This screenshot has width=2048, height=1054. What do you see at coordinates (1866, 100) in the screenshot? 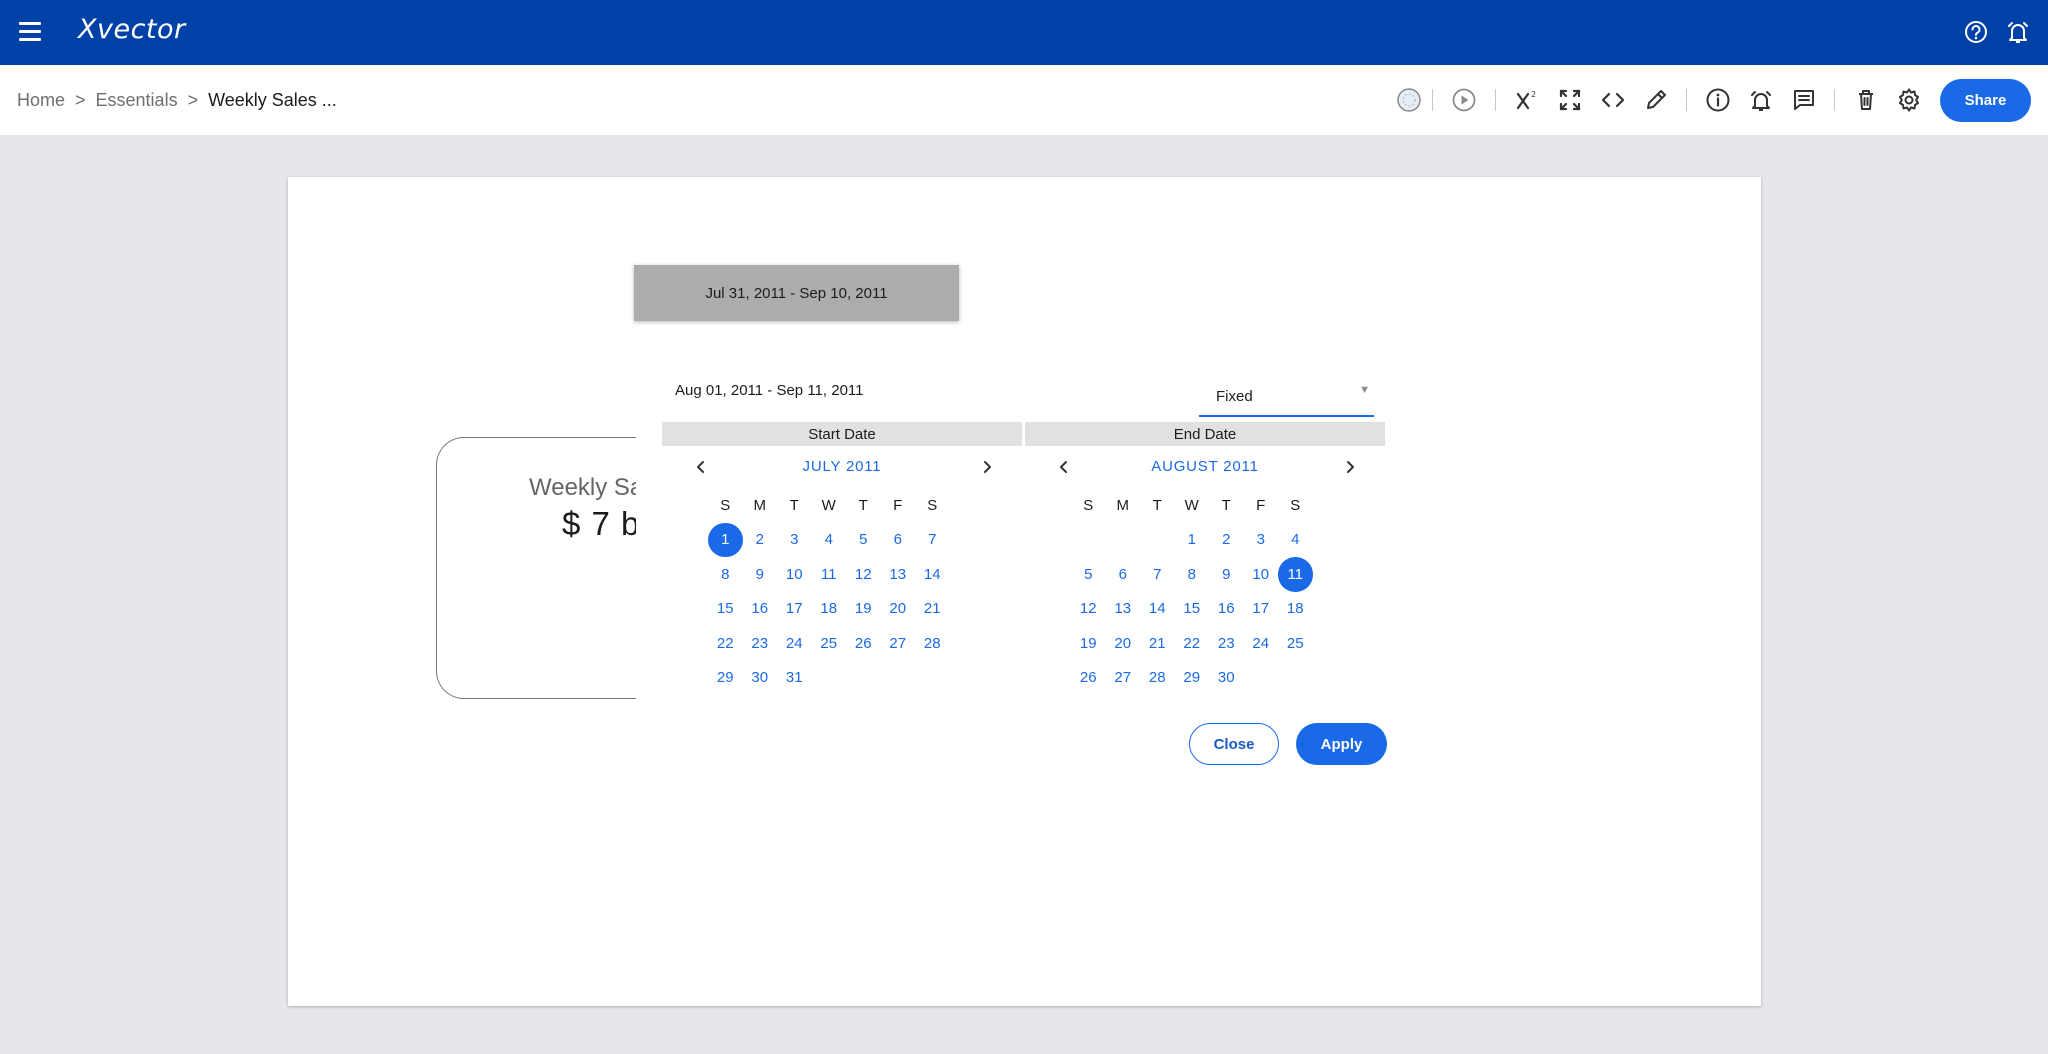
I see `trash-icon` at bounding box center [1866, 100].